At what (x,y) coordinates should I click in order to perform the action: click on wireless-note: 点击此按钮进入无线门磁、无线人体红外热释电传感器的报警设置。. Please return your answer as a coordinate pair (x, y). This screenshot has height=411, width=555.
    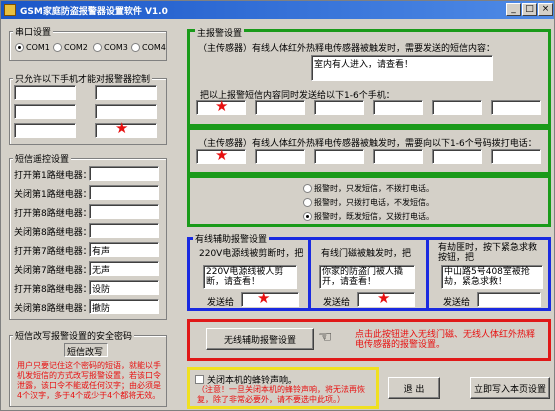
    Looking at the image, I should click on (445, 340).